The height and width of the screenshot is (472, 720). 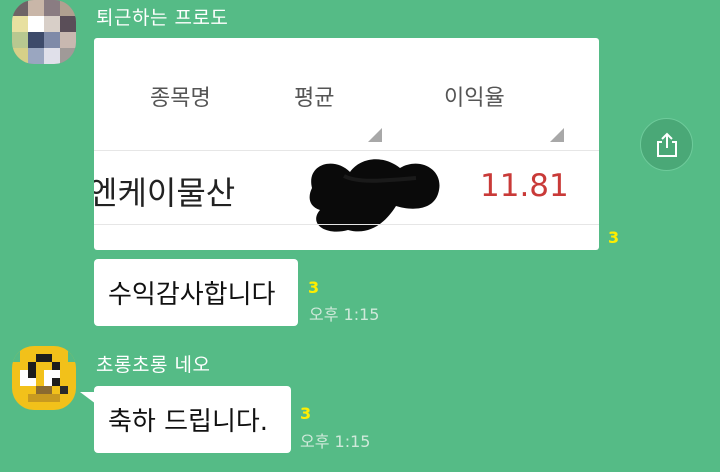 I want to click on redaction-scribble, so click(x=374, y=195).